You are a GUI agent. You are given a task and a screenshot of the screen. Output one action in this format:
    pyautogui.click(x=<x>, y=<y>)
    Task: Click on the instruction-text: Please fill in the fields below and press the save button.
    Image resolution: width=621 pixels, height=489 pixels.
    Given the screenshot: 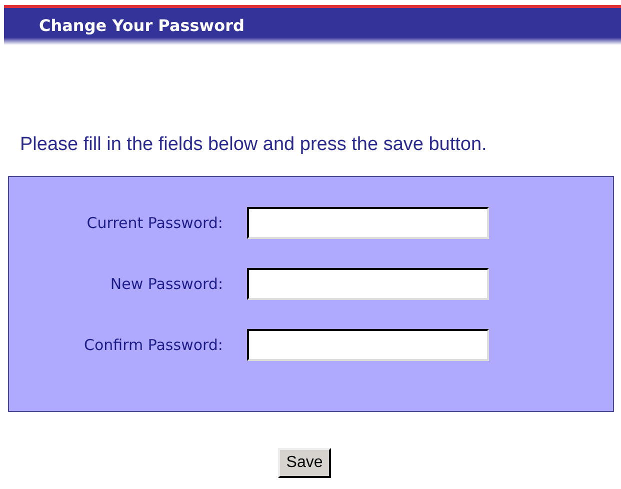 What is the action you would take?
    pyautogui.click(x=254, y=145)
    